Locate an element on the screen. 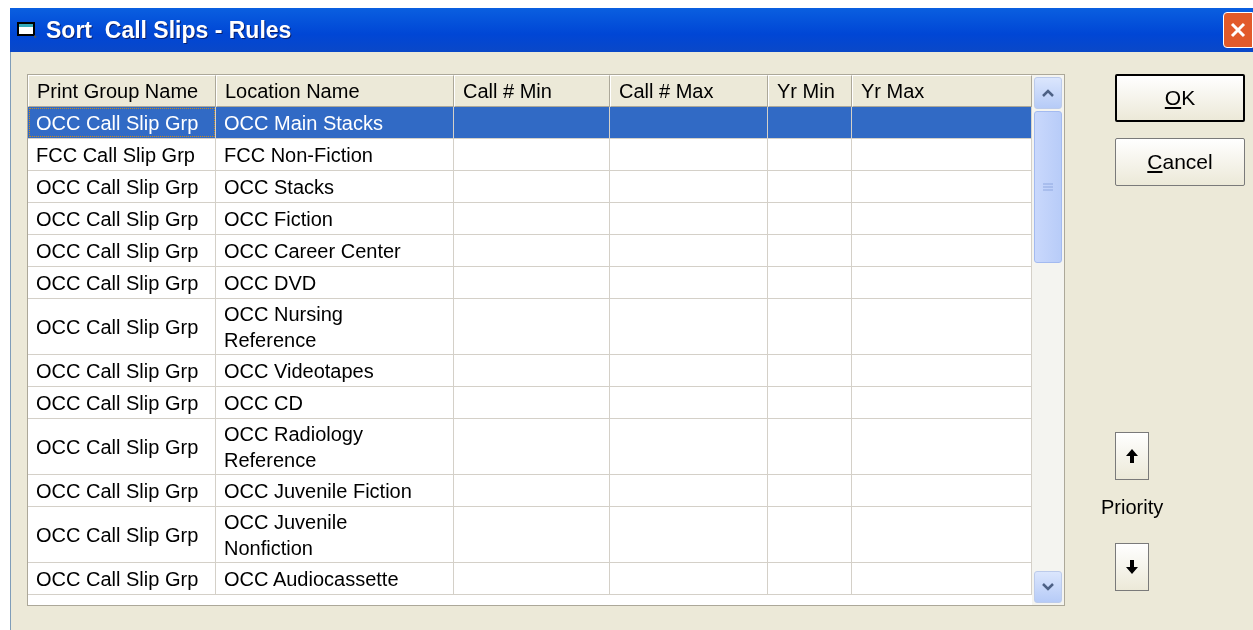 Image resolution: width=1253 pixels, height=630 pixels. table-cell-text: OCC Radiology Reference is located at coordinates (294, 447).